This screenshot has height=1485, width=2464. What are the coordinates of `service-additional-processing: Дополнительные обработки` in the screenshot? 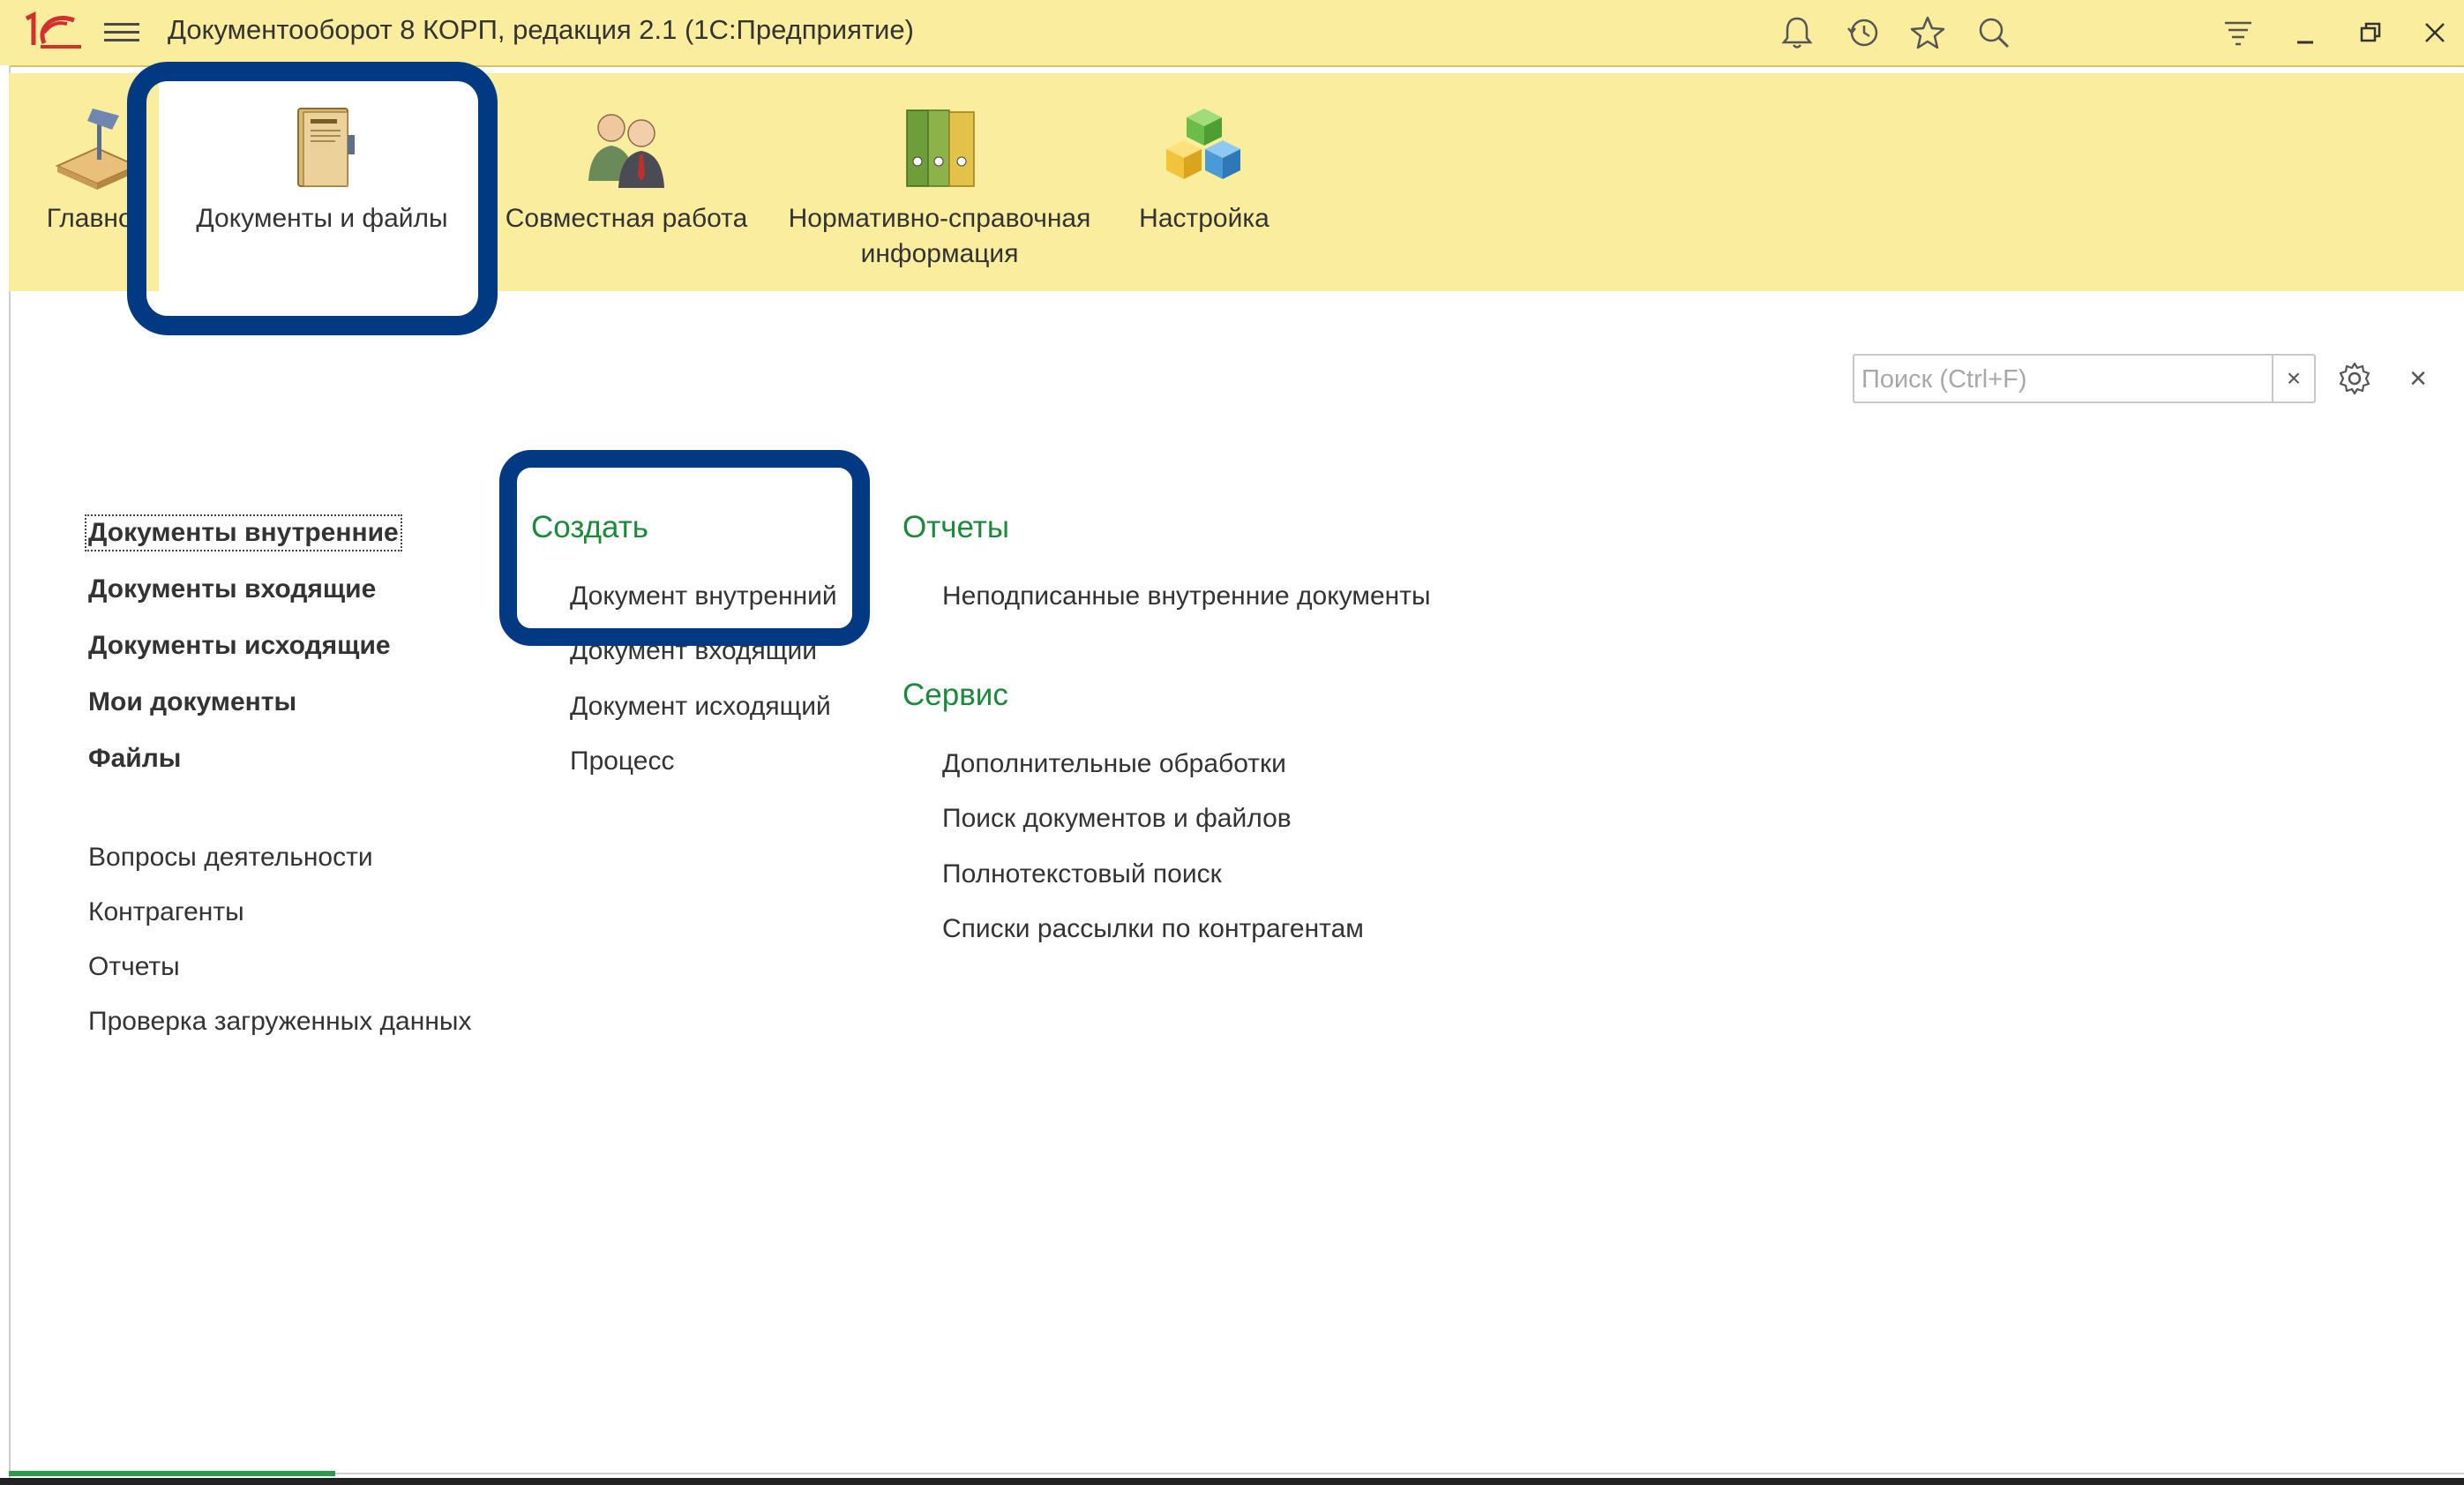 It's located at (1114, 764).